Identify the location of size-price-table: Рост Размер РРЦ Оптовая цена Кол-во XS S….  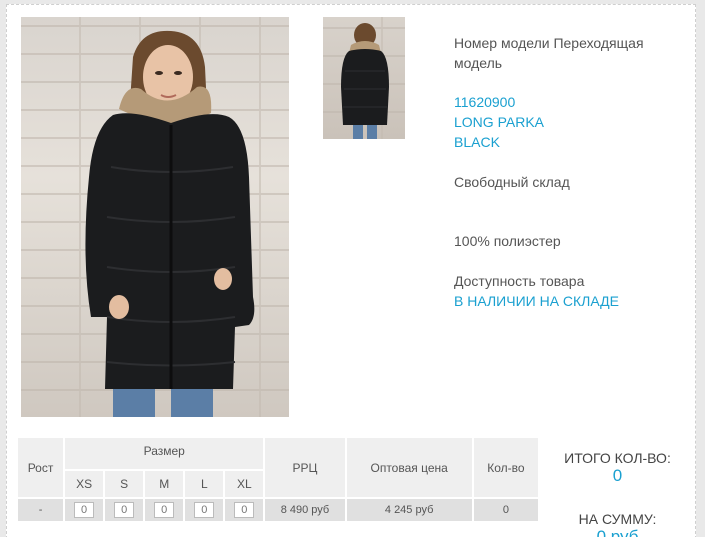
(278, 479).